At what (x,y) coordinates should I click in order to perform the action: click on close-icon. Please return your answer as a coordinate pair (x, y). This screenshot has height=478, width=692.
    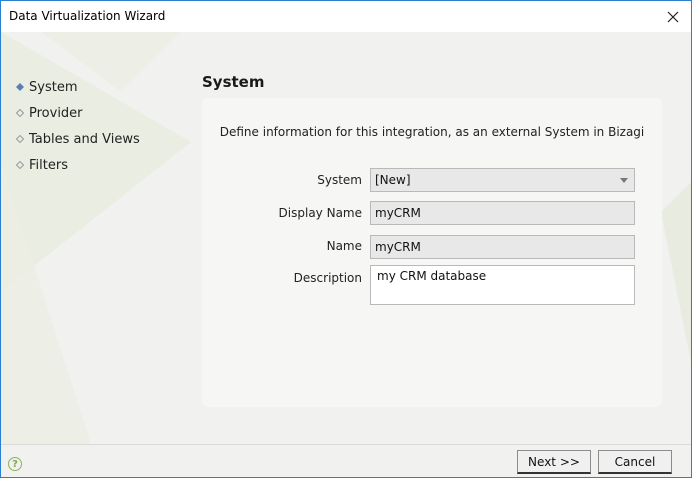
    Looking at the image, I should click on (673, 16).